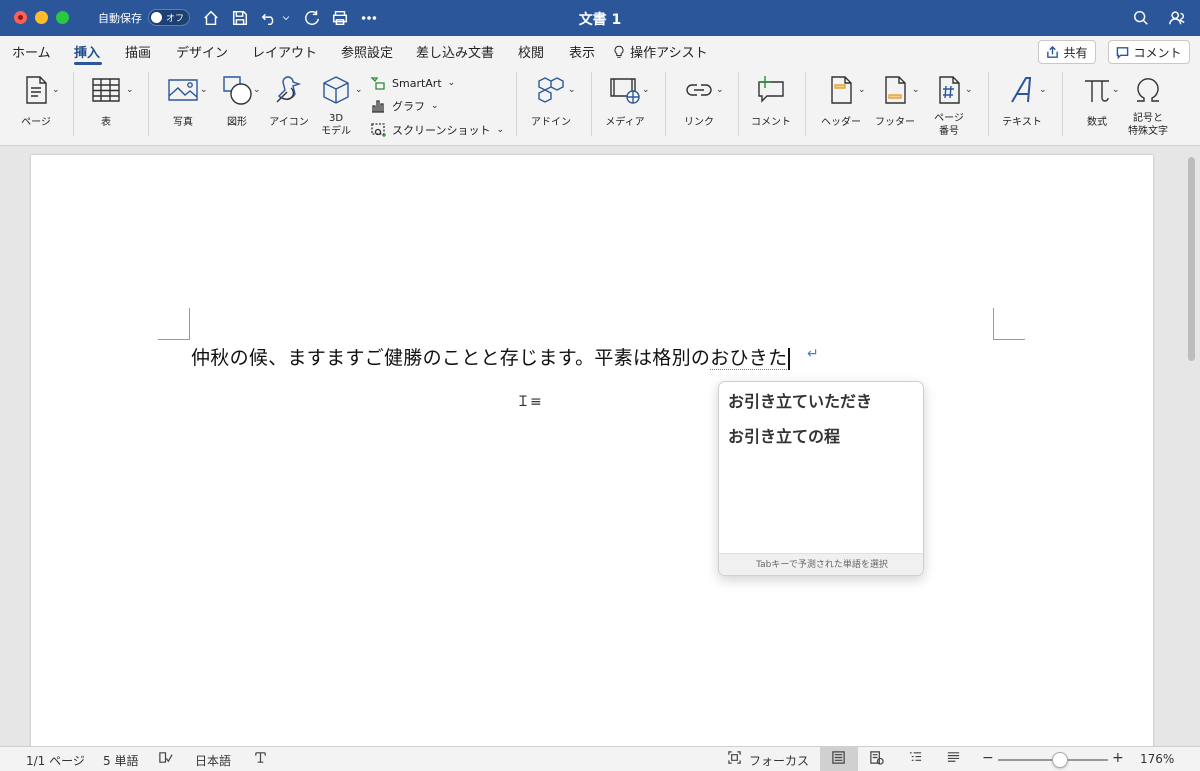 Image resolution: width=1200 pixels, height=771 pixels. What do you see at coordinates (408, 106) in the screenshot?
I see `chart-label: グラフ` at bounding box center [408, 106].